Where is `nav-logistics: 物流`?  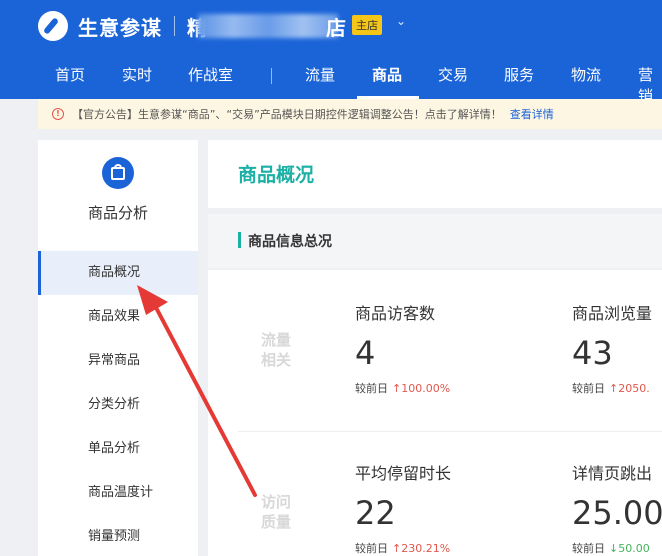
nav-logistics: 物流 is located at coordinates (586, 74).